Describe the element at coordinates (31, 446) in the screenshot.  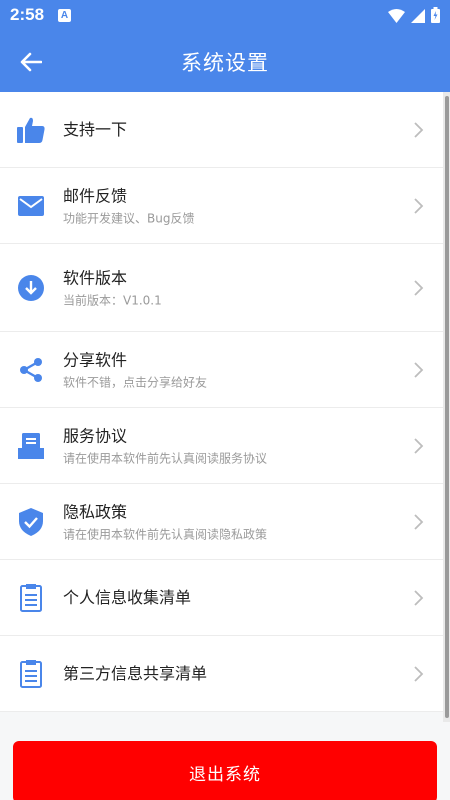
I see `document-tray-icon` at that location.